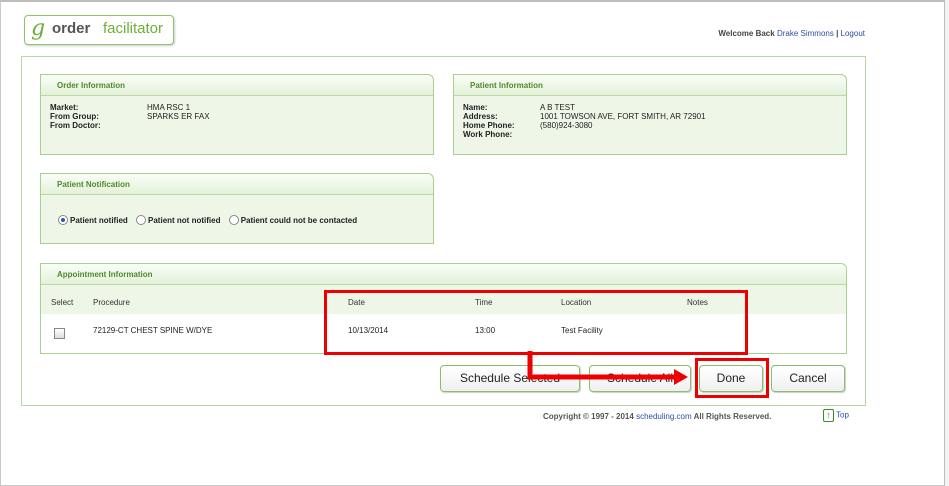  Describe the element at coordinates (169, 107) in the screenshot. I see `market-value: HMA RSC 1` at that location.